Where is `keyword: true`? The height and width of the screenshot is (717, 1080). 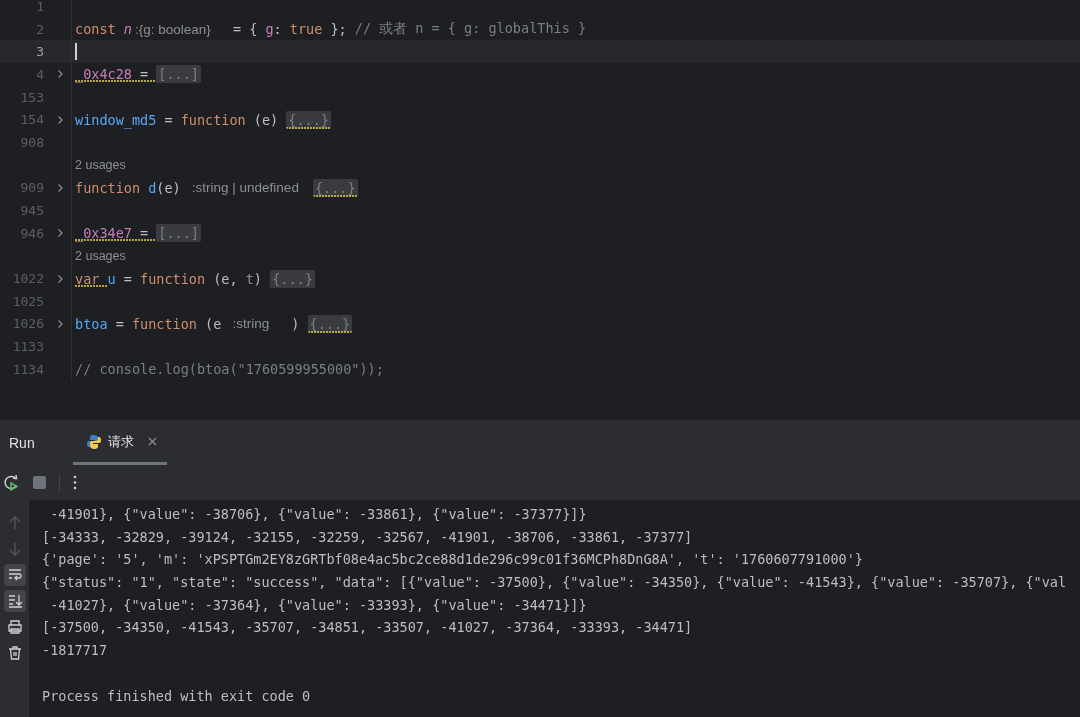 keyword: true is located at coordinates (306, 29).